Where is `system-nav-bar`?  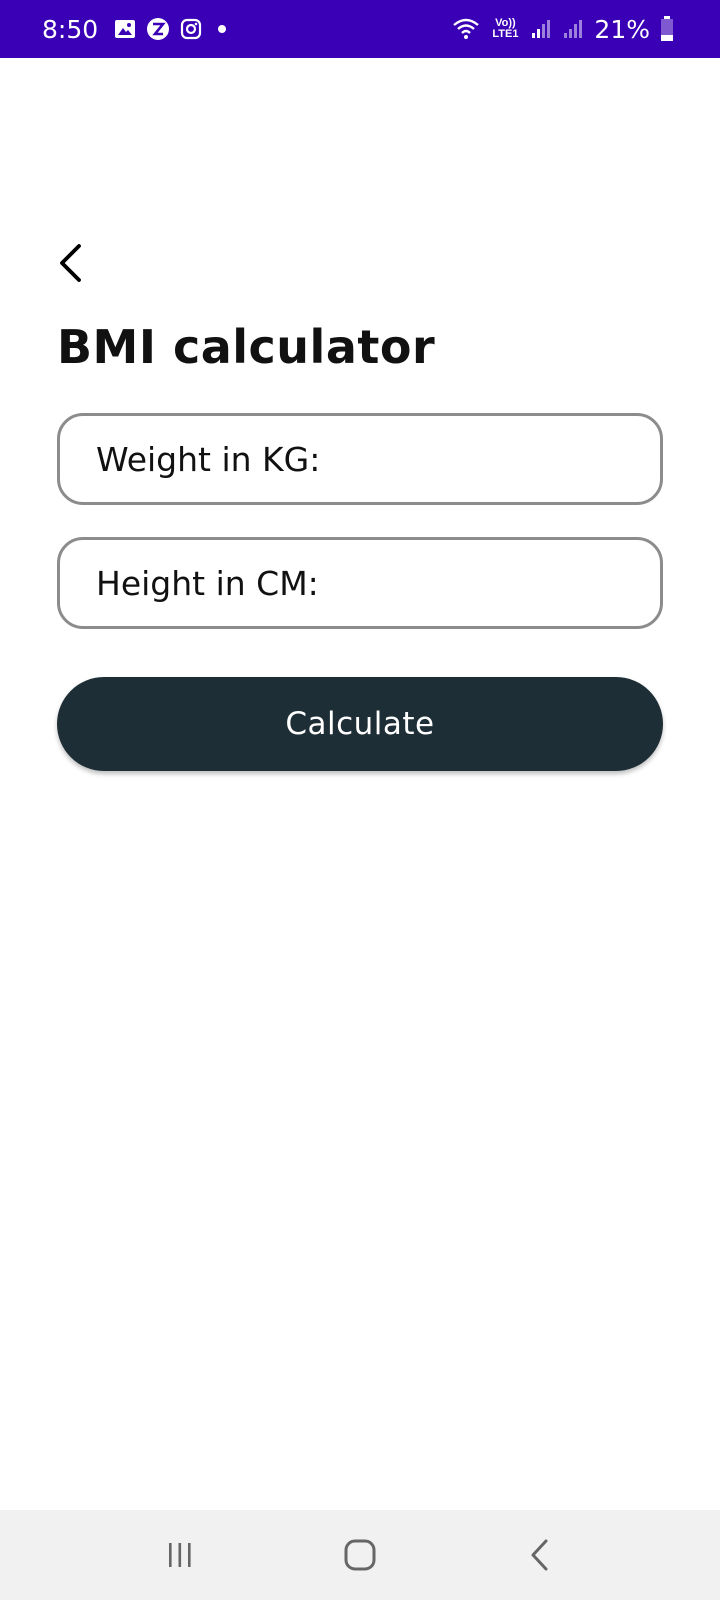
system-nav-bar is located at coordinates (360, 1555).